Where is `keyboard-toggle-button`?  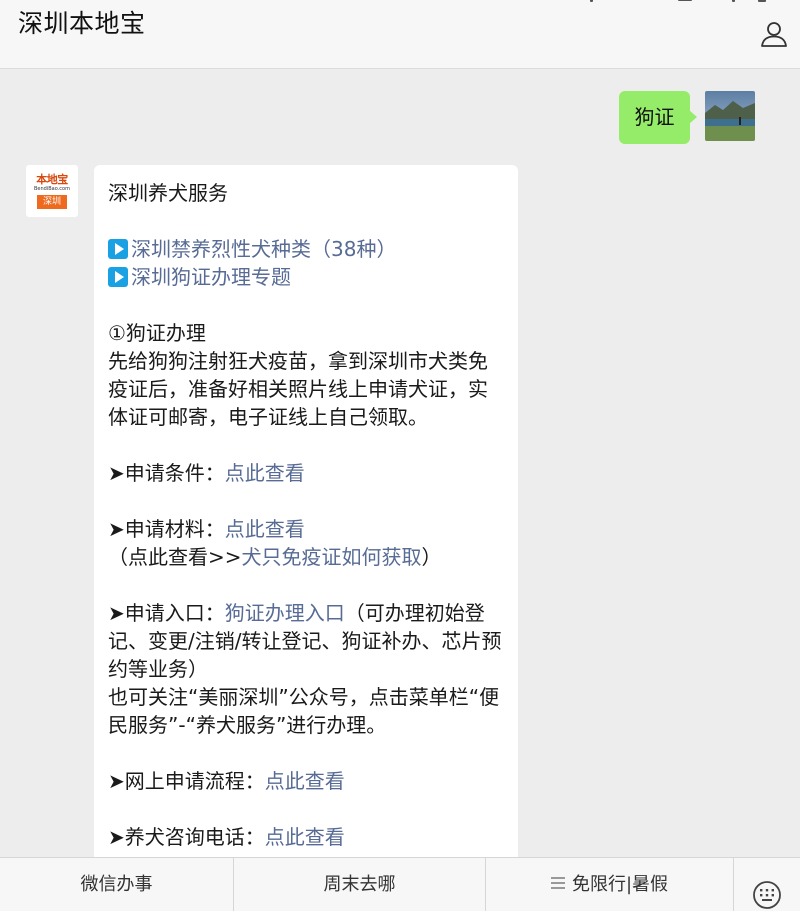
keyboard-toggle-button is located at coordinates (766, 884).